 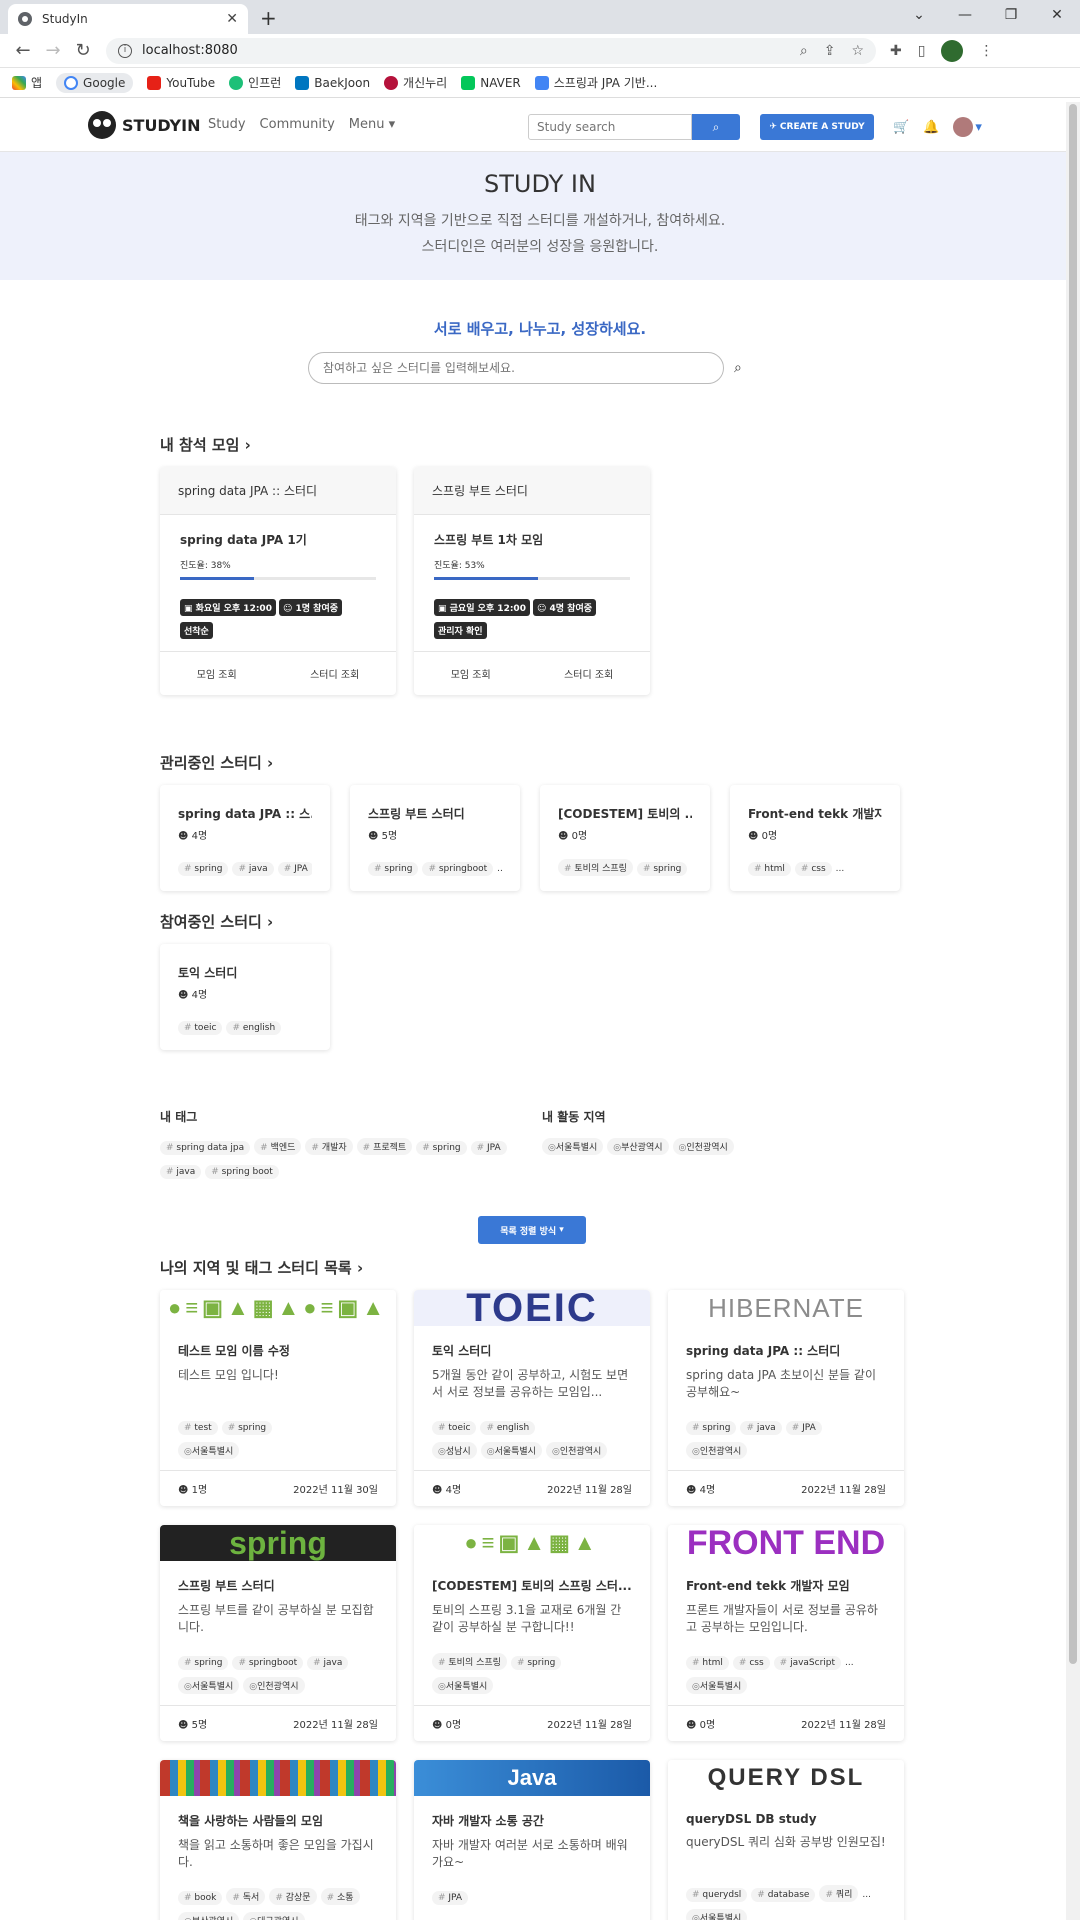 I want to click on chevron-down-icon: ⌄, so click(x=919, y=15).